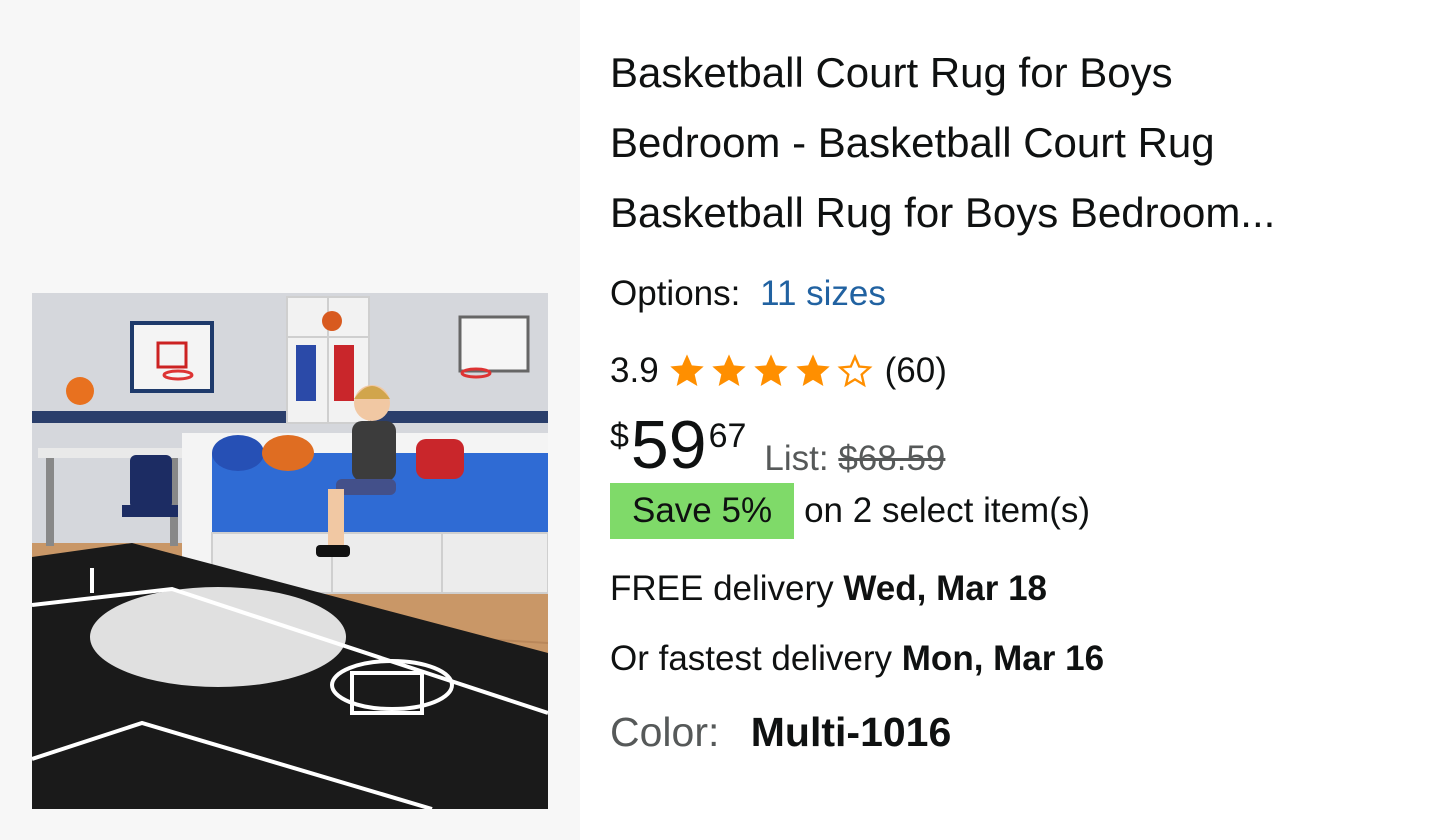  What do you see at coordinates (916, 371) in the screenshot?
I see `rating-count: (60)` at bounding box center [916, 371].